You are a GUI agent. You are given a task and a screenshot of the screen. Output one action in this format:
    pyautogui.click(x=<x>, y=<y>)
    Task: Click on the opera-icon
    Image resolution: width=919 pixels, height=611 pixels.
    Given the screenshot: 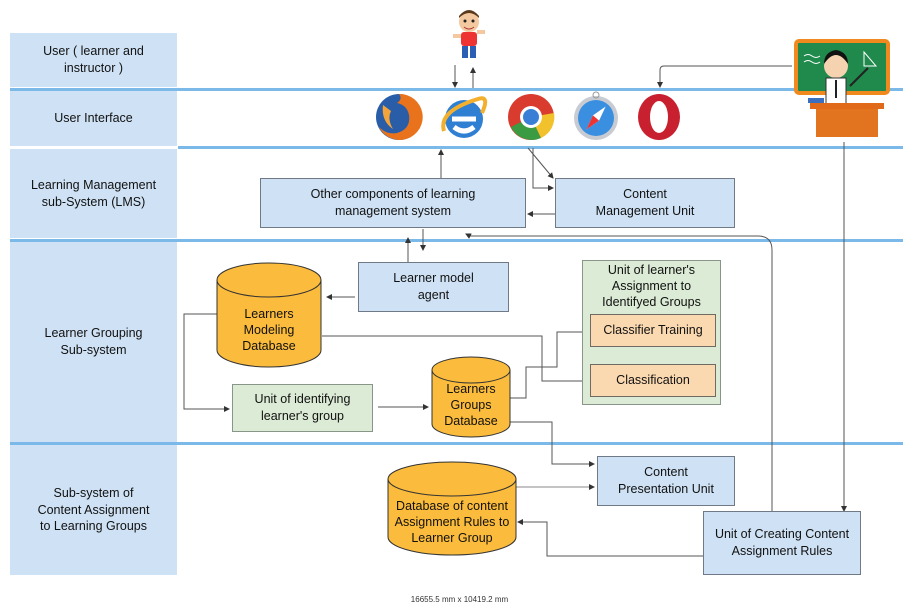 What is the action you would take?
    pyautogui.click(x=659, y=117)
    